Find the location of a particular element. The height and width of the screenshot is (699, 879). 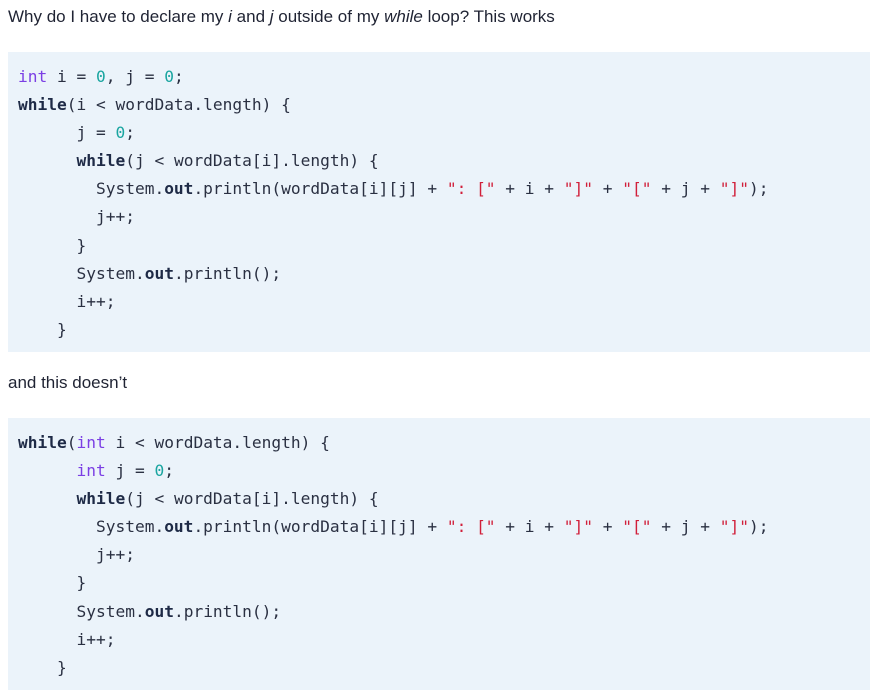

question-fragment: outside of my is located at coordinates (329, 16).